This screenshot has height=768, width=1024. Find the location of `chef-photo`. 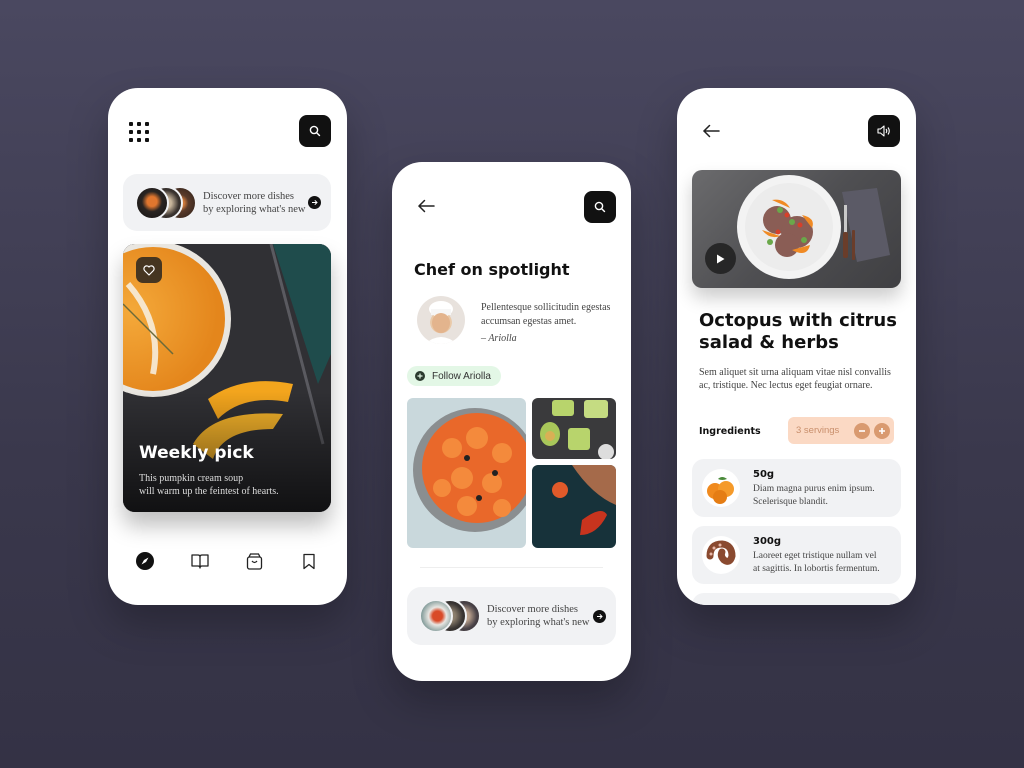

chef-photo is located at coordinates (441, 322).